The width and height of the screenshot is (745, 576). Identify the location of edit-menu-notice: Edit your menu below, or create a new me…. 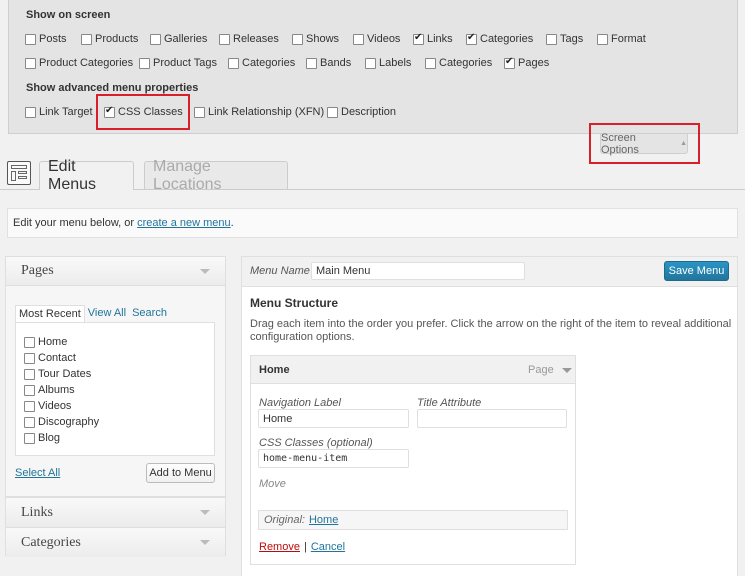
(372, 223).